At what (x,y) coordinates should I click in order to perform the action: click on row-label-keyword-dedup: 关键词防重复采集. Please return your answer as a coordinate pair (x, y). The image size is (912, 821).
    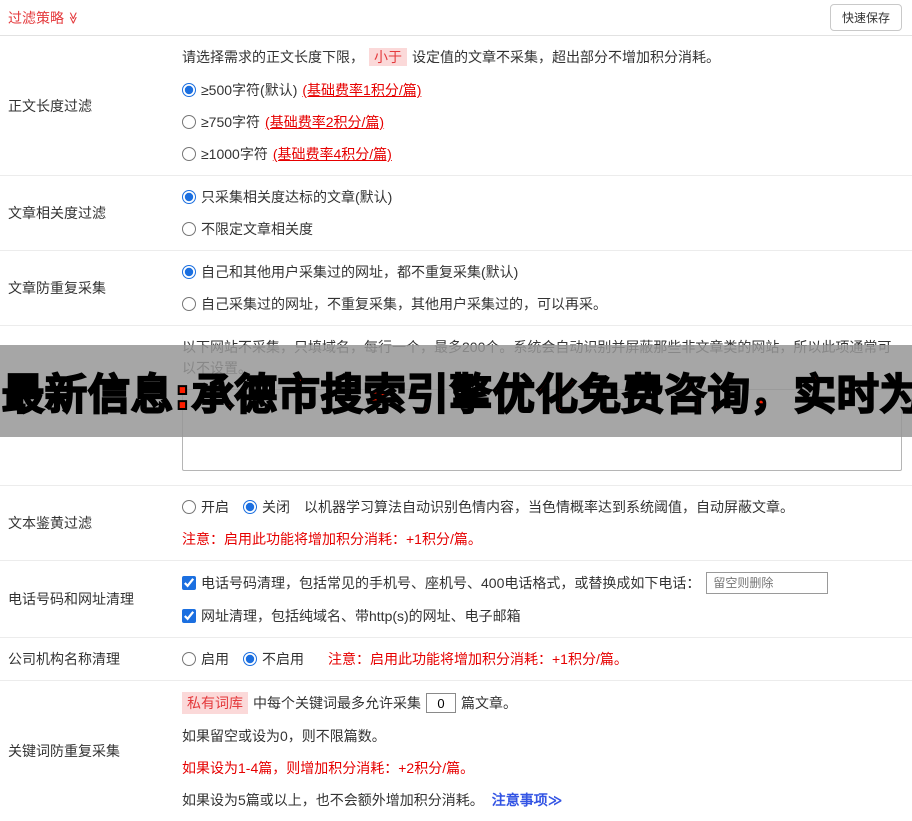
    Looking at the image, I should click on (64, 751).